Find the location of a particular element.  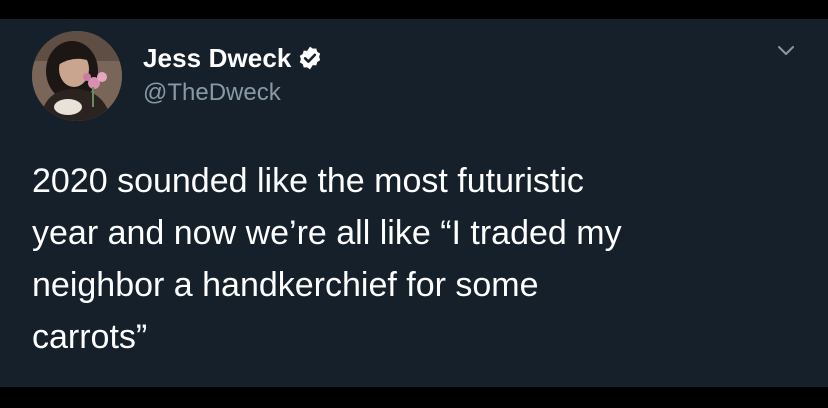

author-name-row: Jess Dweck is located at coordinates (233, 58).